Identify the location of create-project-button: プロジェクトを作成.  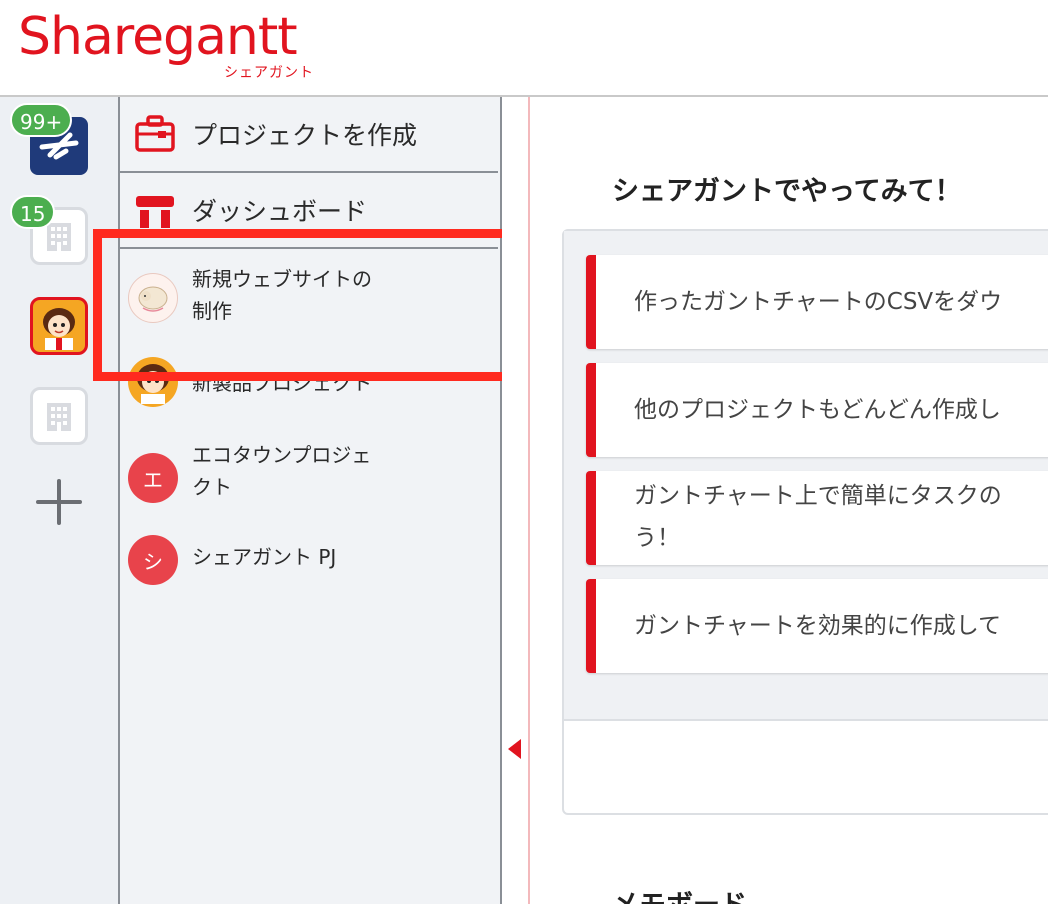
(309, 135).